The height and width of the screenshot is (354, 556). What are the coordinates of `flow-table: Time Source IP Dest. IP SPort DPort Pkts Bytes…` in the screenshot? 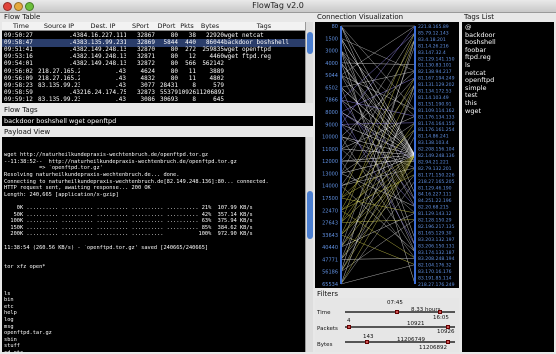 It's located at (157, 62).